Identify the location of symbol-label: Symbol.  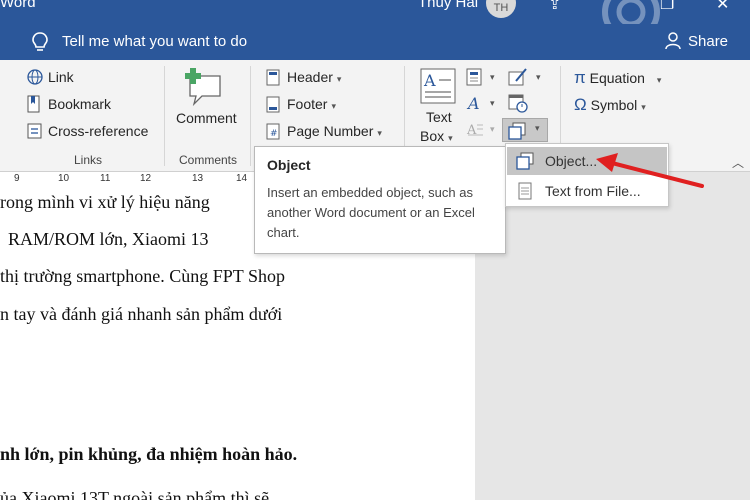
(614, 105).